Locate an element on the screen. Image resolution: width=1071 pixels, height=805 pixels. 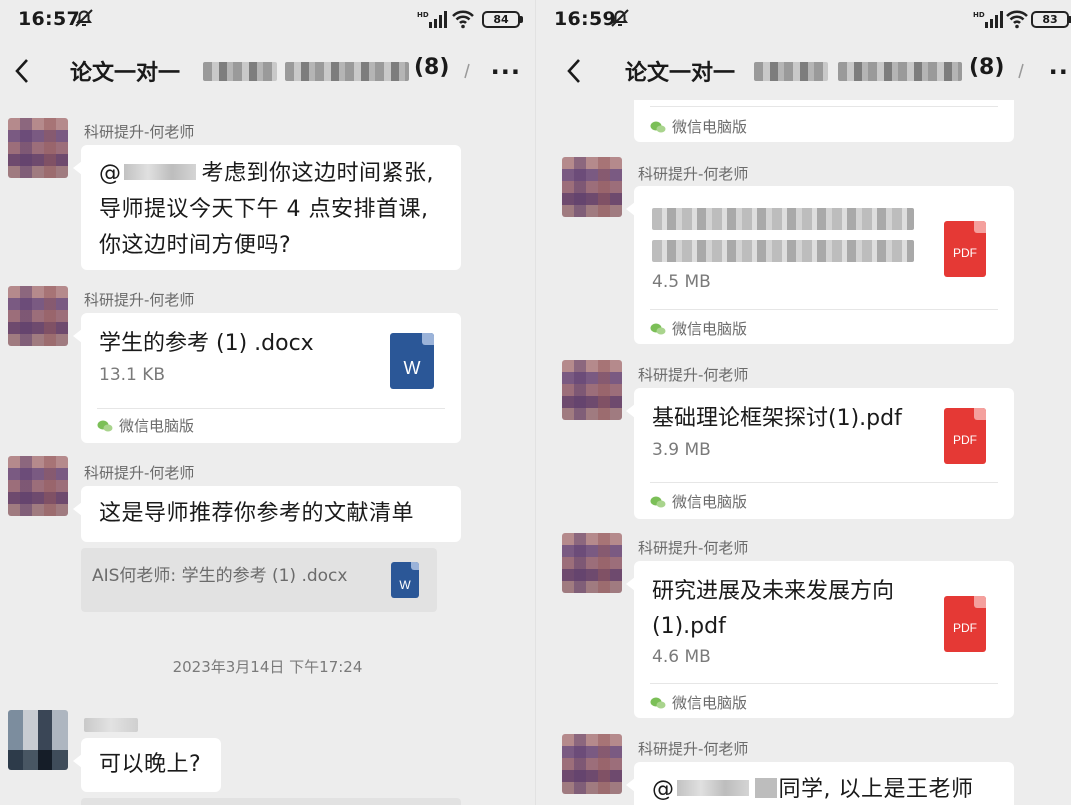
file-name-line: 研究进展及未来发展方向 is located at coordinates (773, 591).